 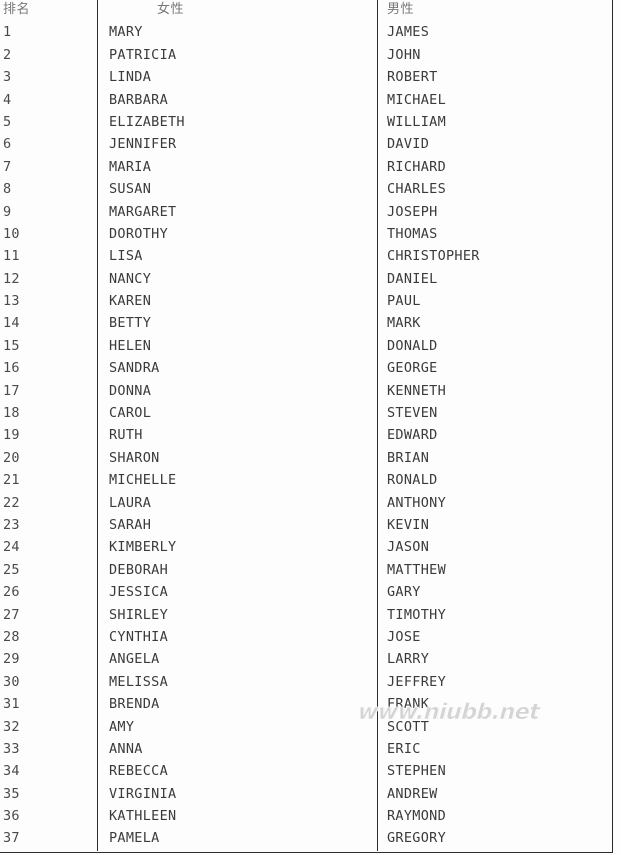 I want to click on table-row: 19 RUTH EDWARD, so click(x=306, y=436).